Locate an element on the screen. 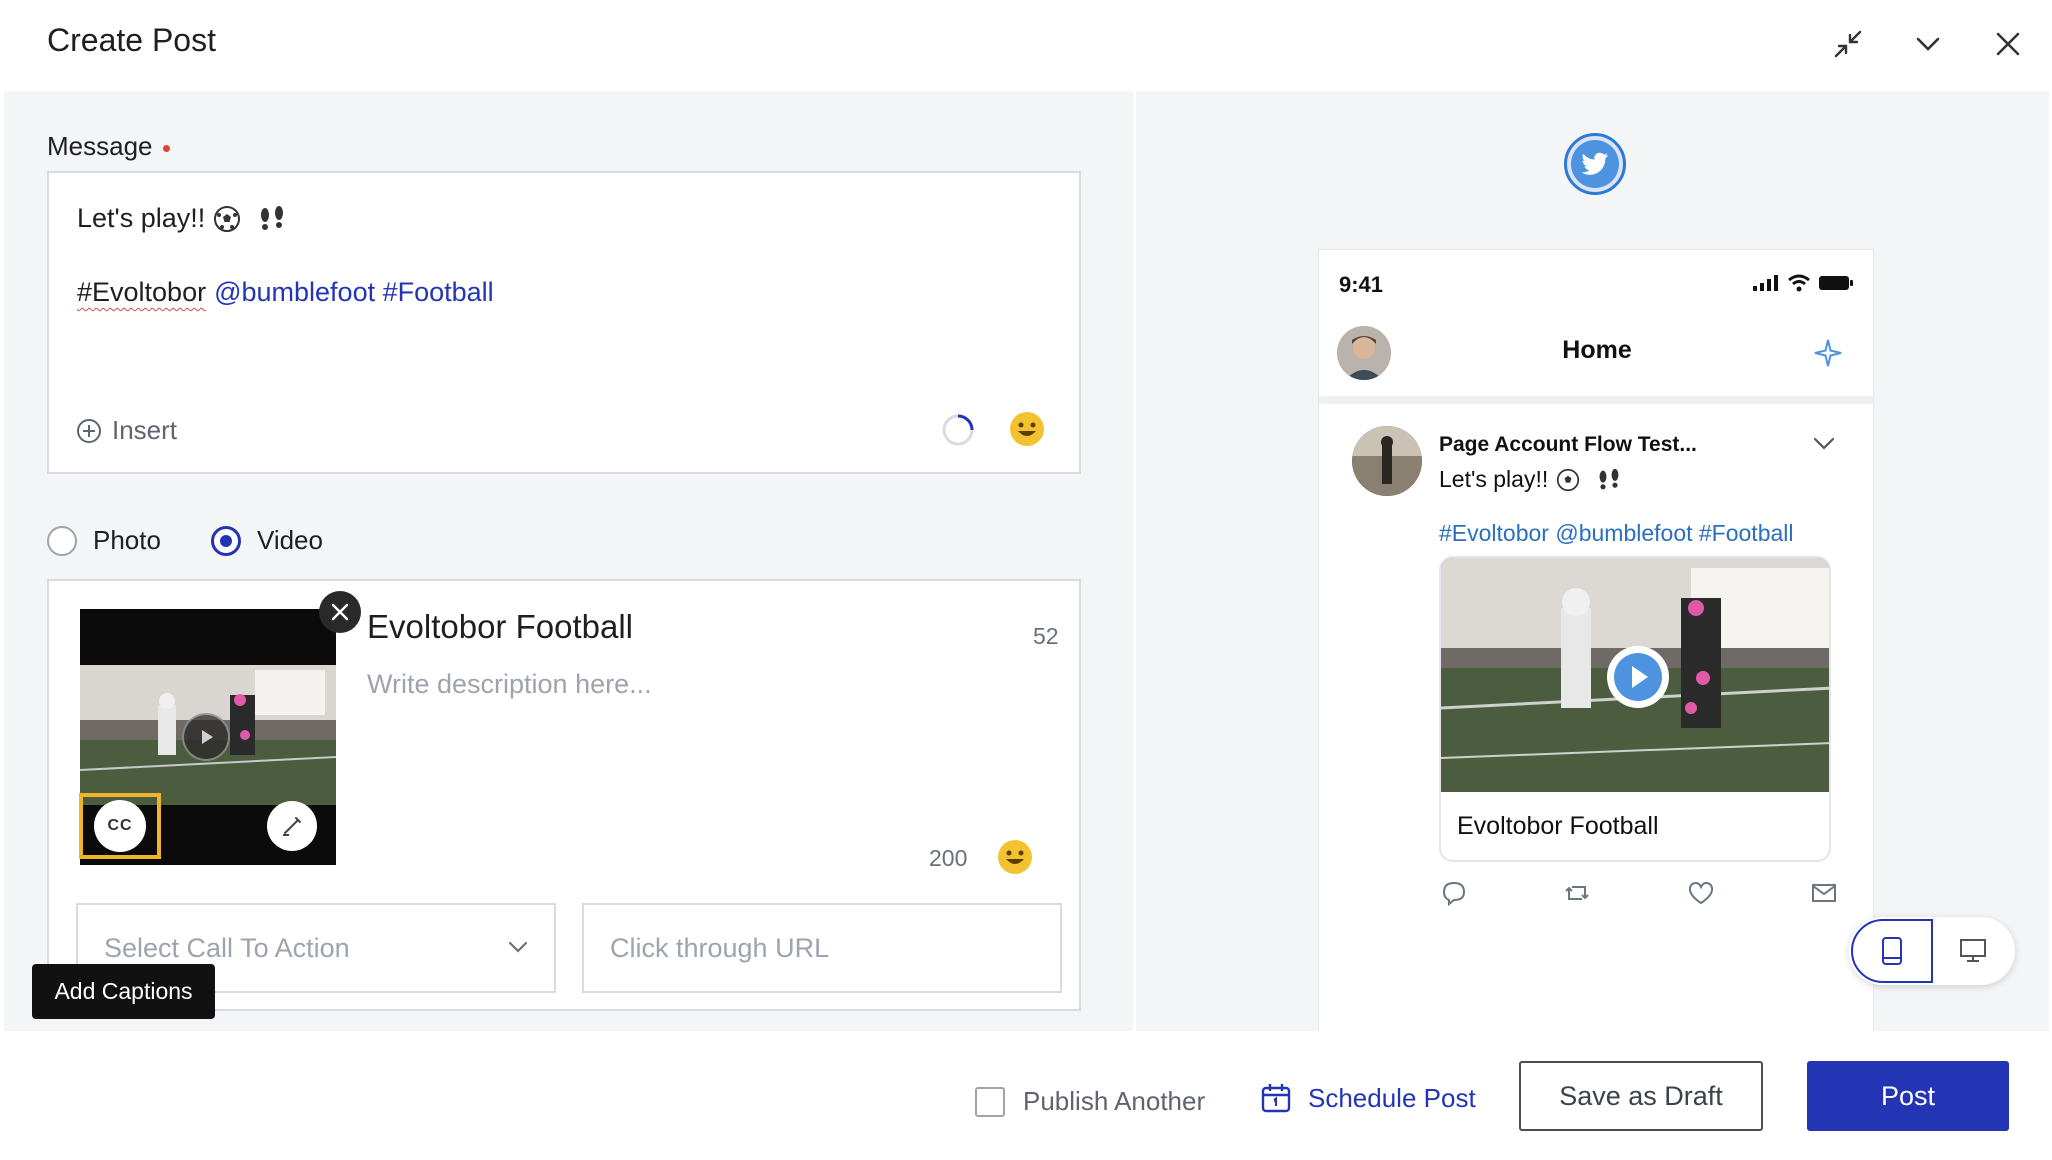  description-char-count: 200 is located at coordinates (948, 858).